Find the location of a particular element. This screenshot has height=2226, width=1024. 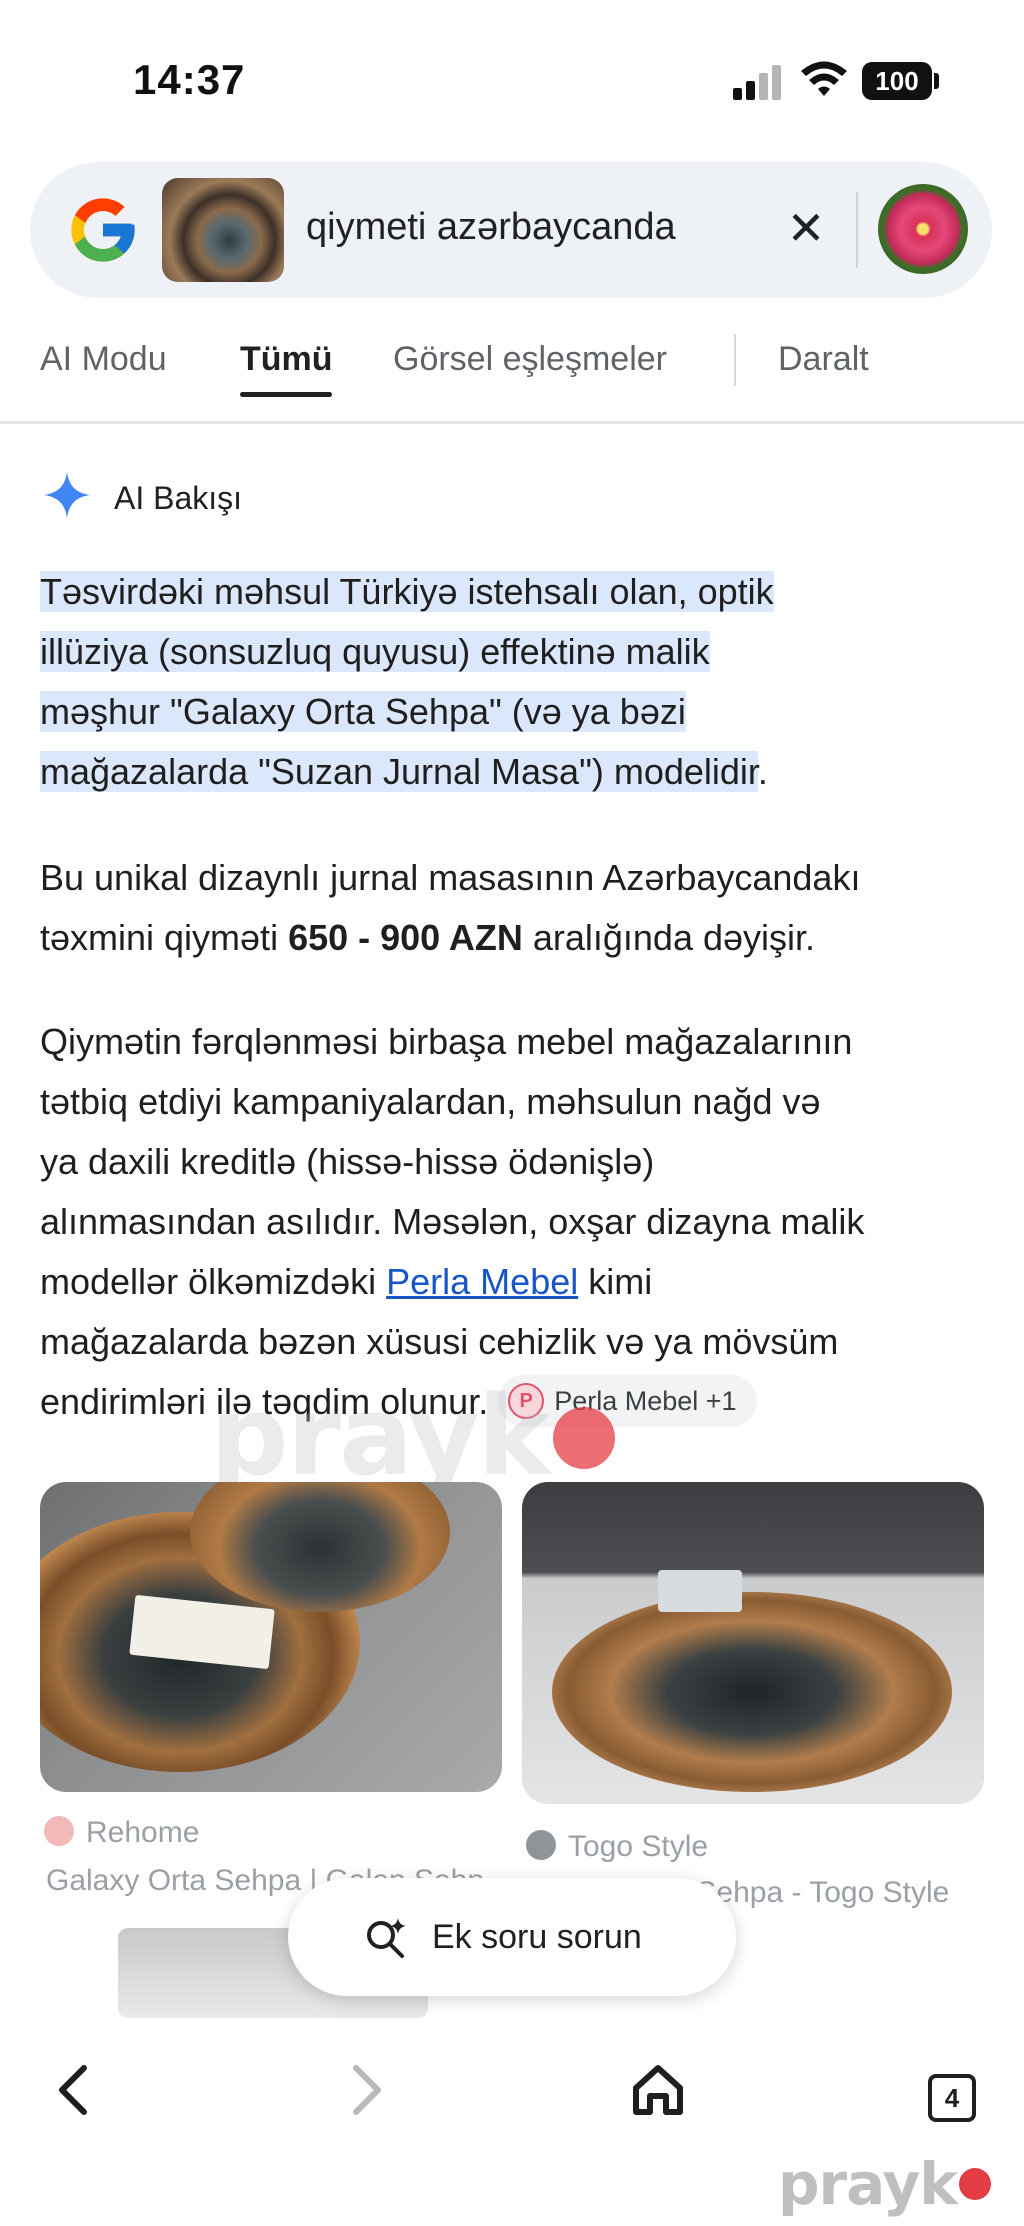

togo-style-favicon-icon is located at coordinates (541, 1845).